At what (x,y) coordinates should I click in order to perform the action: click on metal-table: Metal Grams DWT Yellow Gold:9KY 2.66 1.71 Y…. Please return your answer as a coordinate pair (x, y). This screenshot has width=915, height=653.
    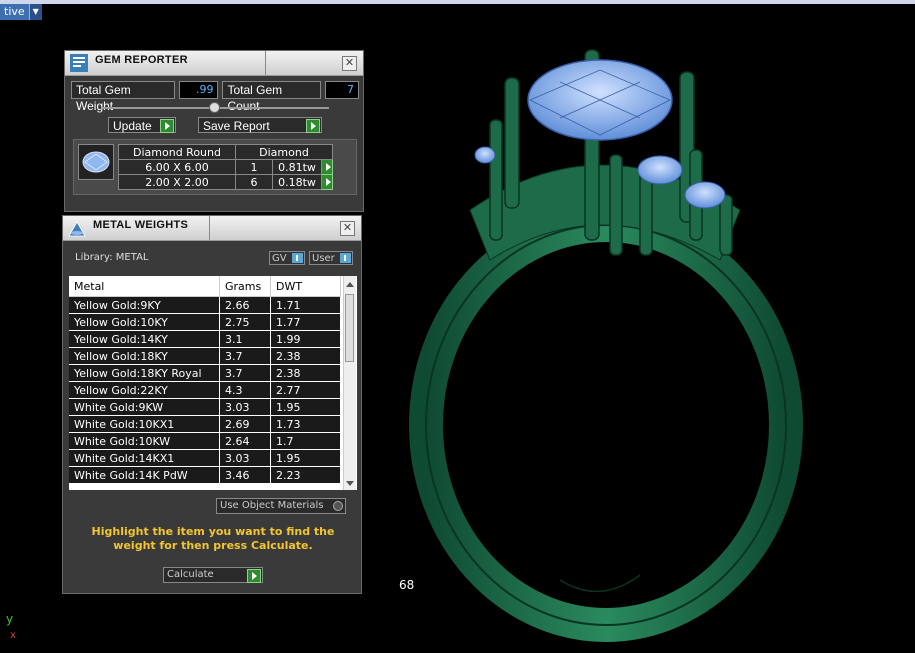
    Looking at the image, I should click on (205, 380).